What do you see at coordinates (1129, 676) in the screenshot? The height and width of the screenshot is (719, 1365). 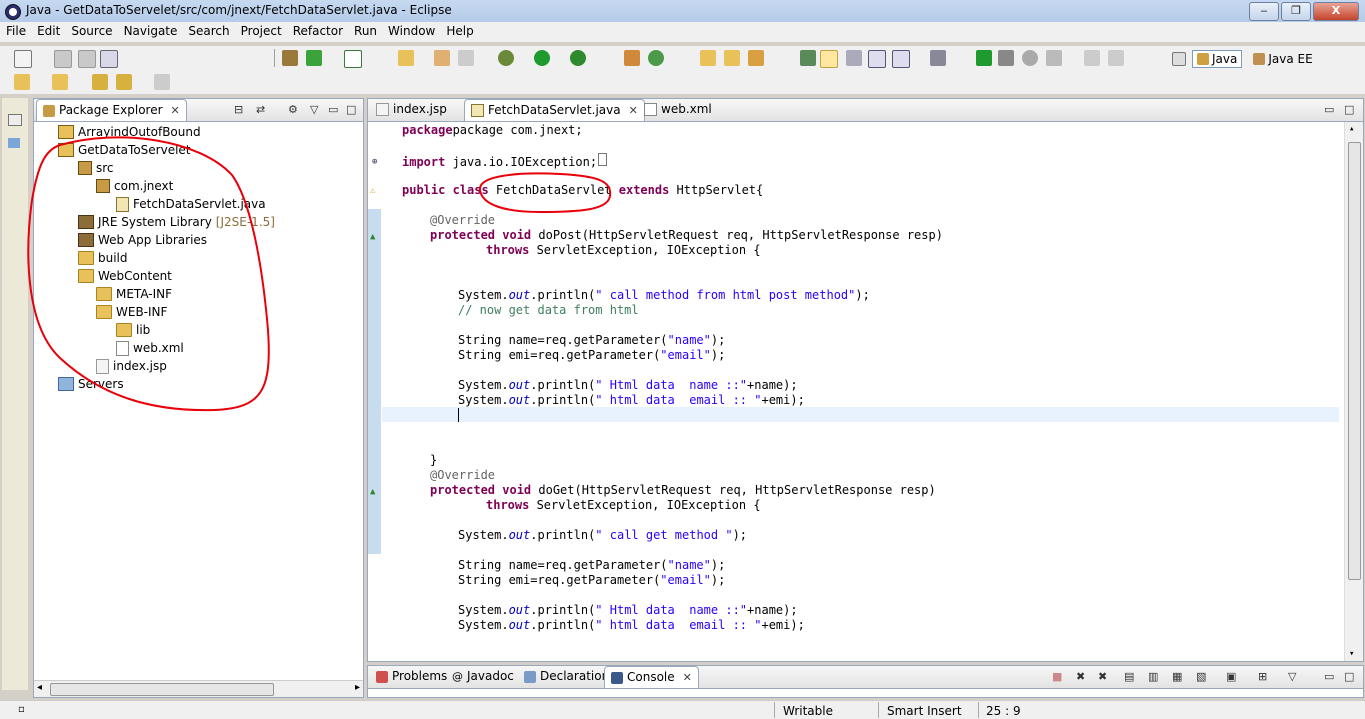 I see `clear-console-icon: ▤` at bounding box center [1129, 676].